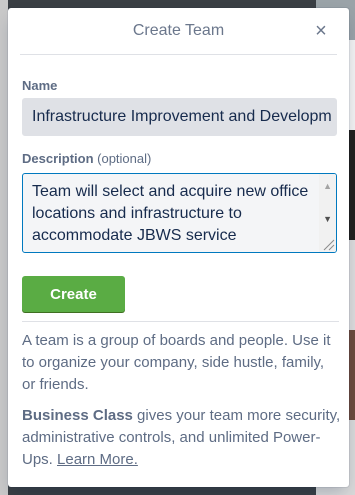 The width and height of the screenshot is (355, 495). I want to click on scroll-down-icon: ▼, so click(327, 219).